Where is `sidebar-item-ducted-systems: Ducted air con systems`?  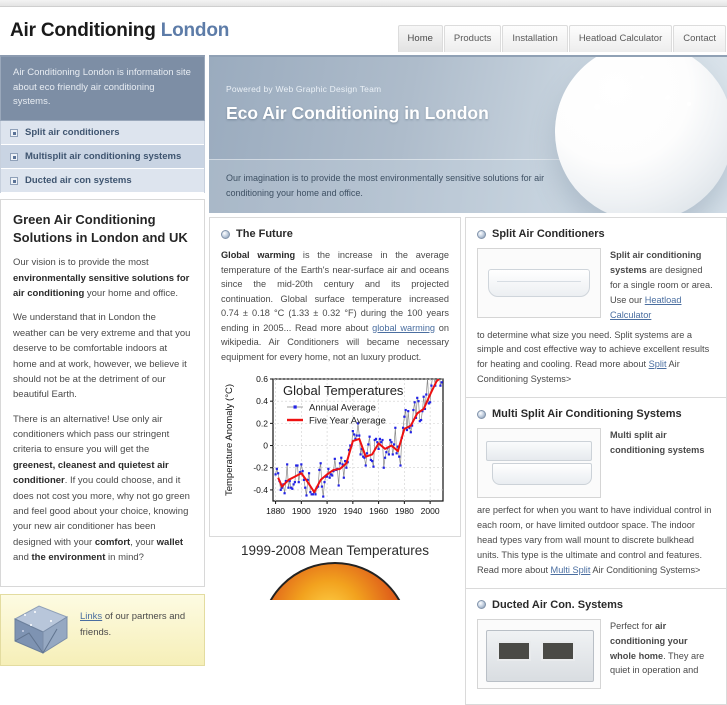
sidebar-item-ducted-systems: Ducted air con systems is located at coordinates (102, 181).